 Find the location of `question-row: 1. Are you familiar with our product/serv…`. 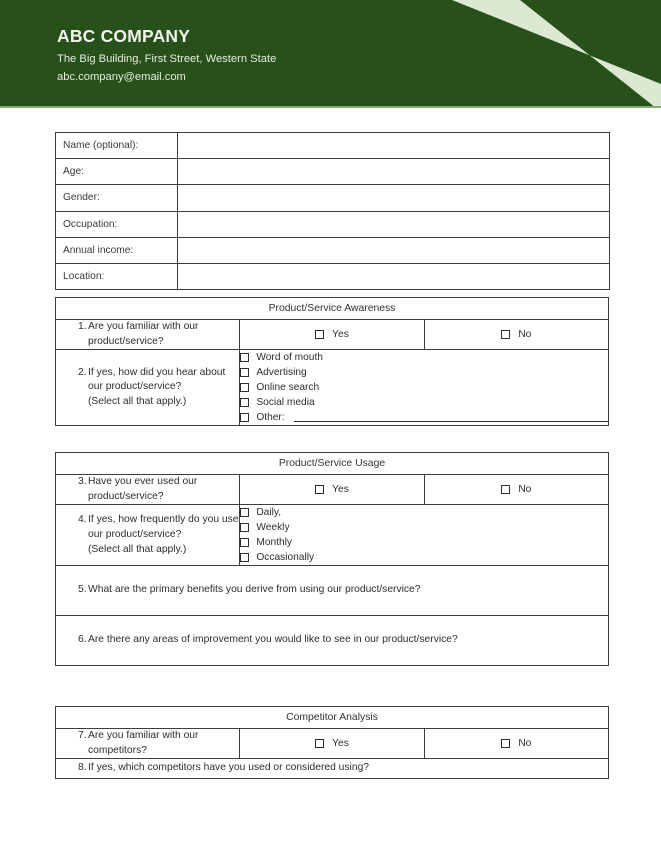

question-row: 1. Are you familiar with our product/serv… is located at coordinates (332, 334).